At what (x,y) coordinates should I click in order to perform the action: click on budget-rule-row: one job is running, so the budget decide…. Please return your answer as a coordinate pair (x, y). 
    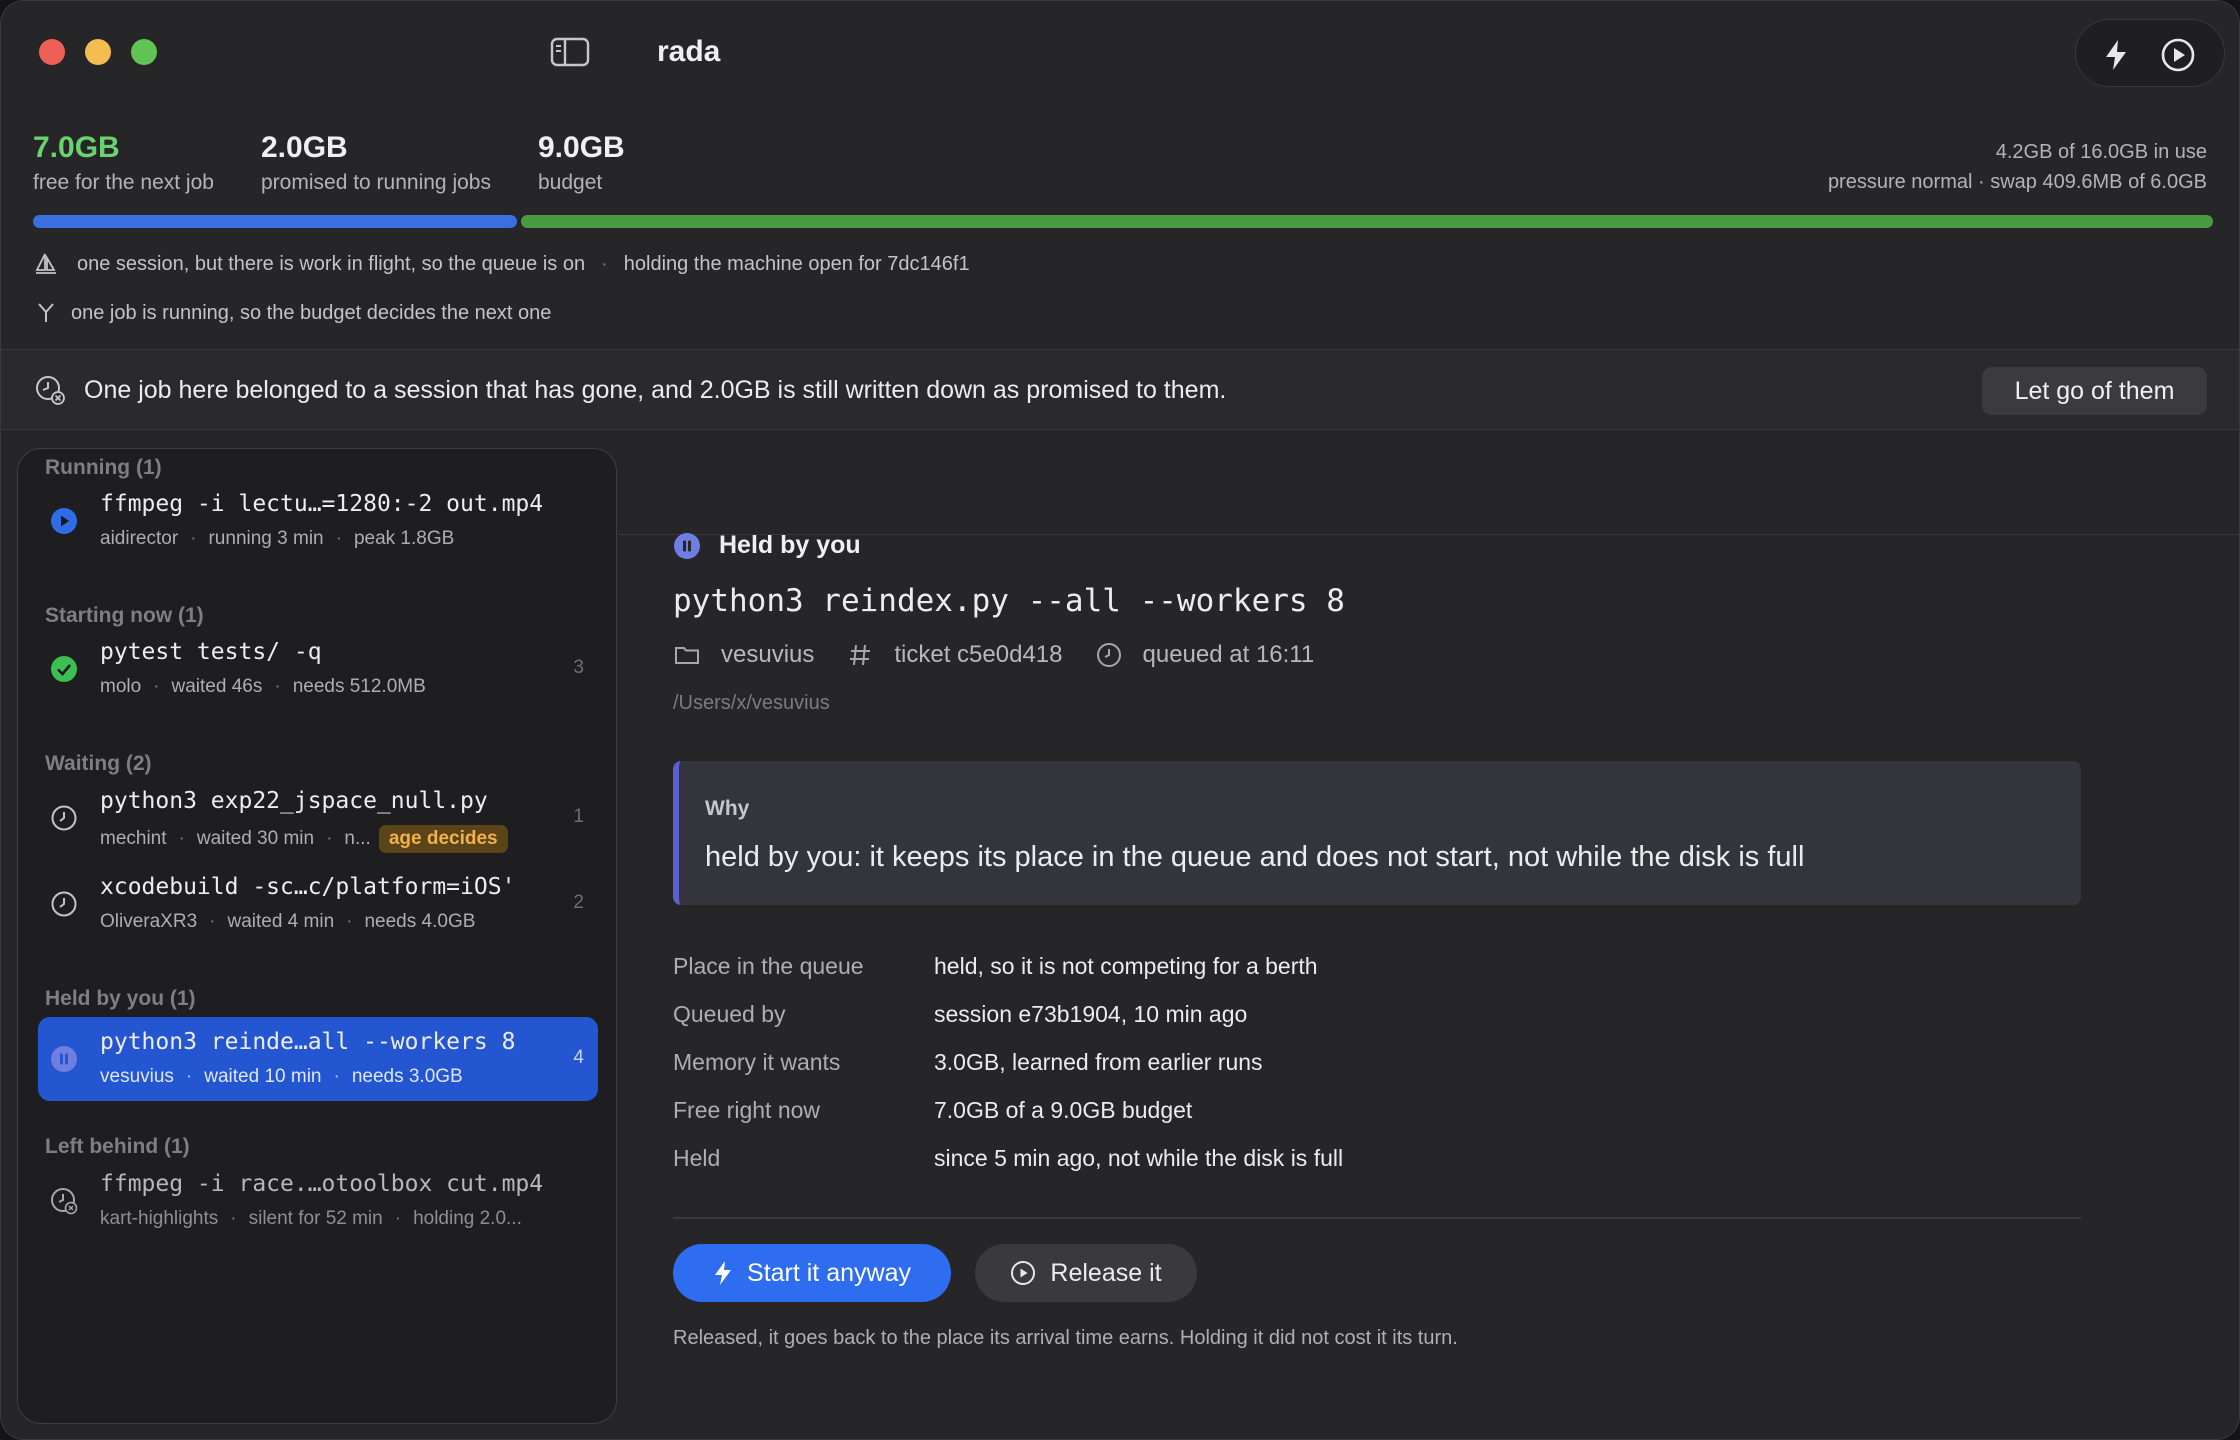
    Looking at the image, I should click on (292, 313).